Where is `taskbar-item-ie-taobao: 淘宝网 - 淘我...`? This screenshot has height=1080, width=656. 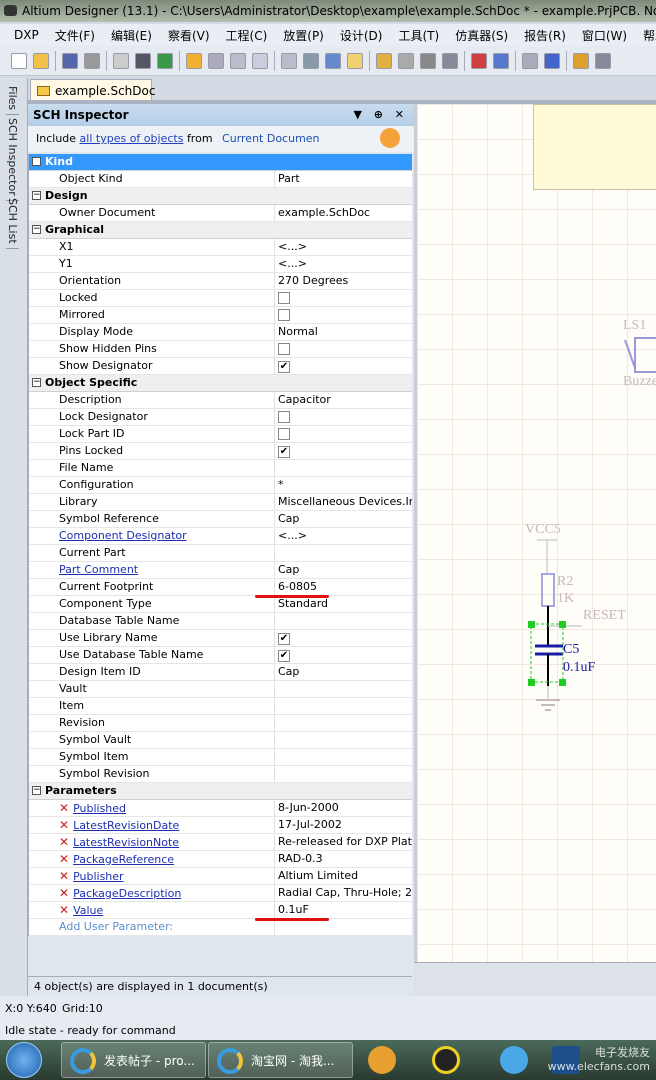 taskbar-item-ie-taobao: 淘宝网 - 淘我... is located at coordinates (280, 1060).